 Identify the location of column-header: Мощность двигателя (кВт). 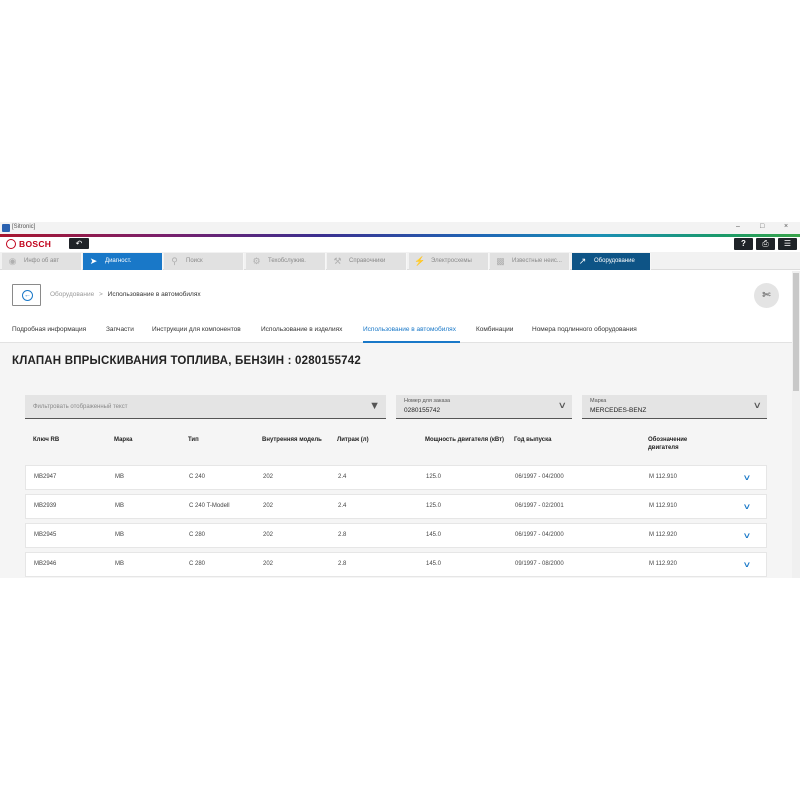
(465, 440).